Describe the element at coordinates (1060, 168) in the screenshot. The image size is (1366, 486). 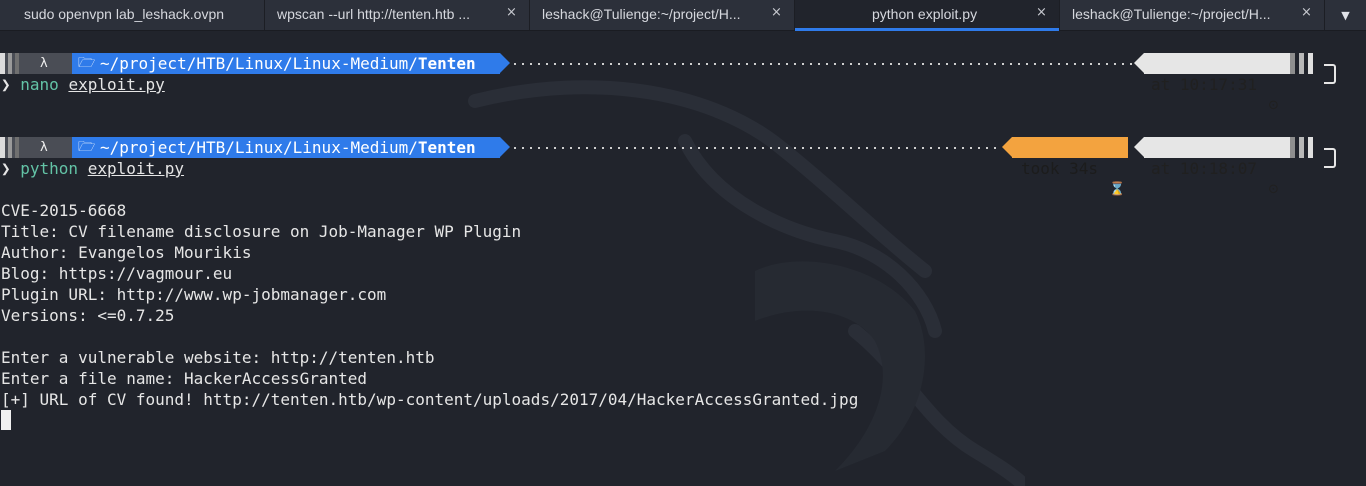
I see `duration-text: took 34s` at that location.